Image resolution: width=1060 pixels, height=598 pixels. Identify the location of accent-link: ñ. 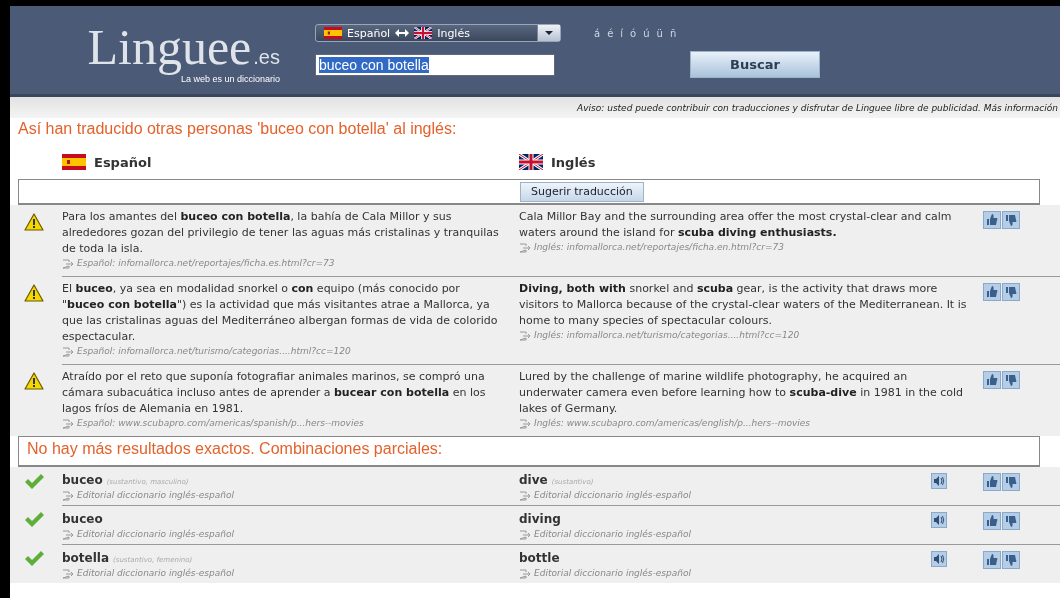
(673, 33).